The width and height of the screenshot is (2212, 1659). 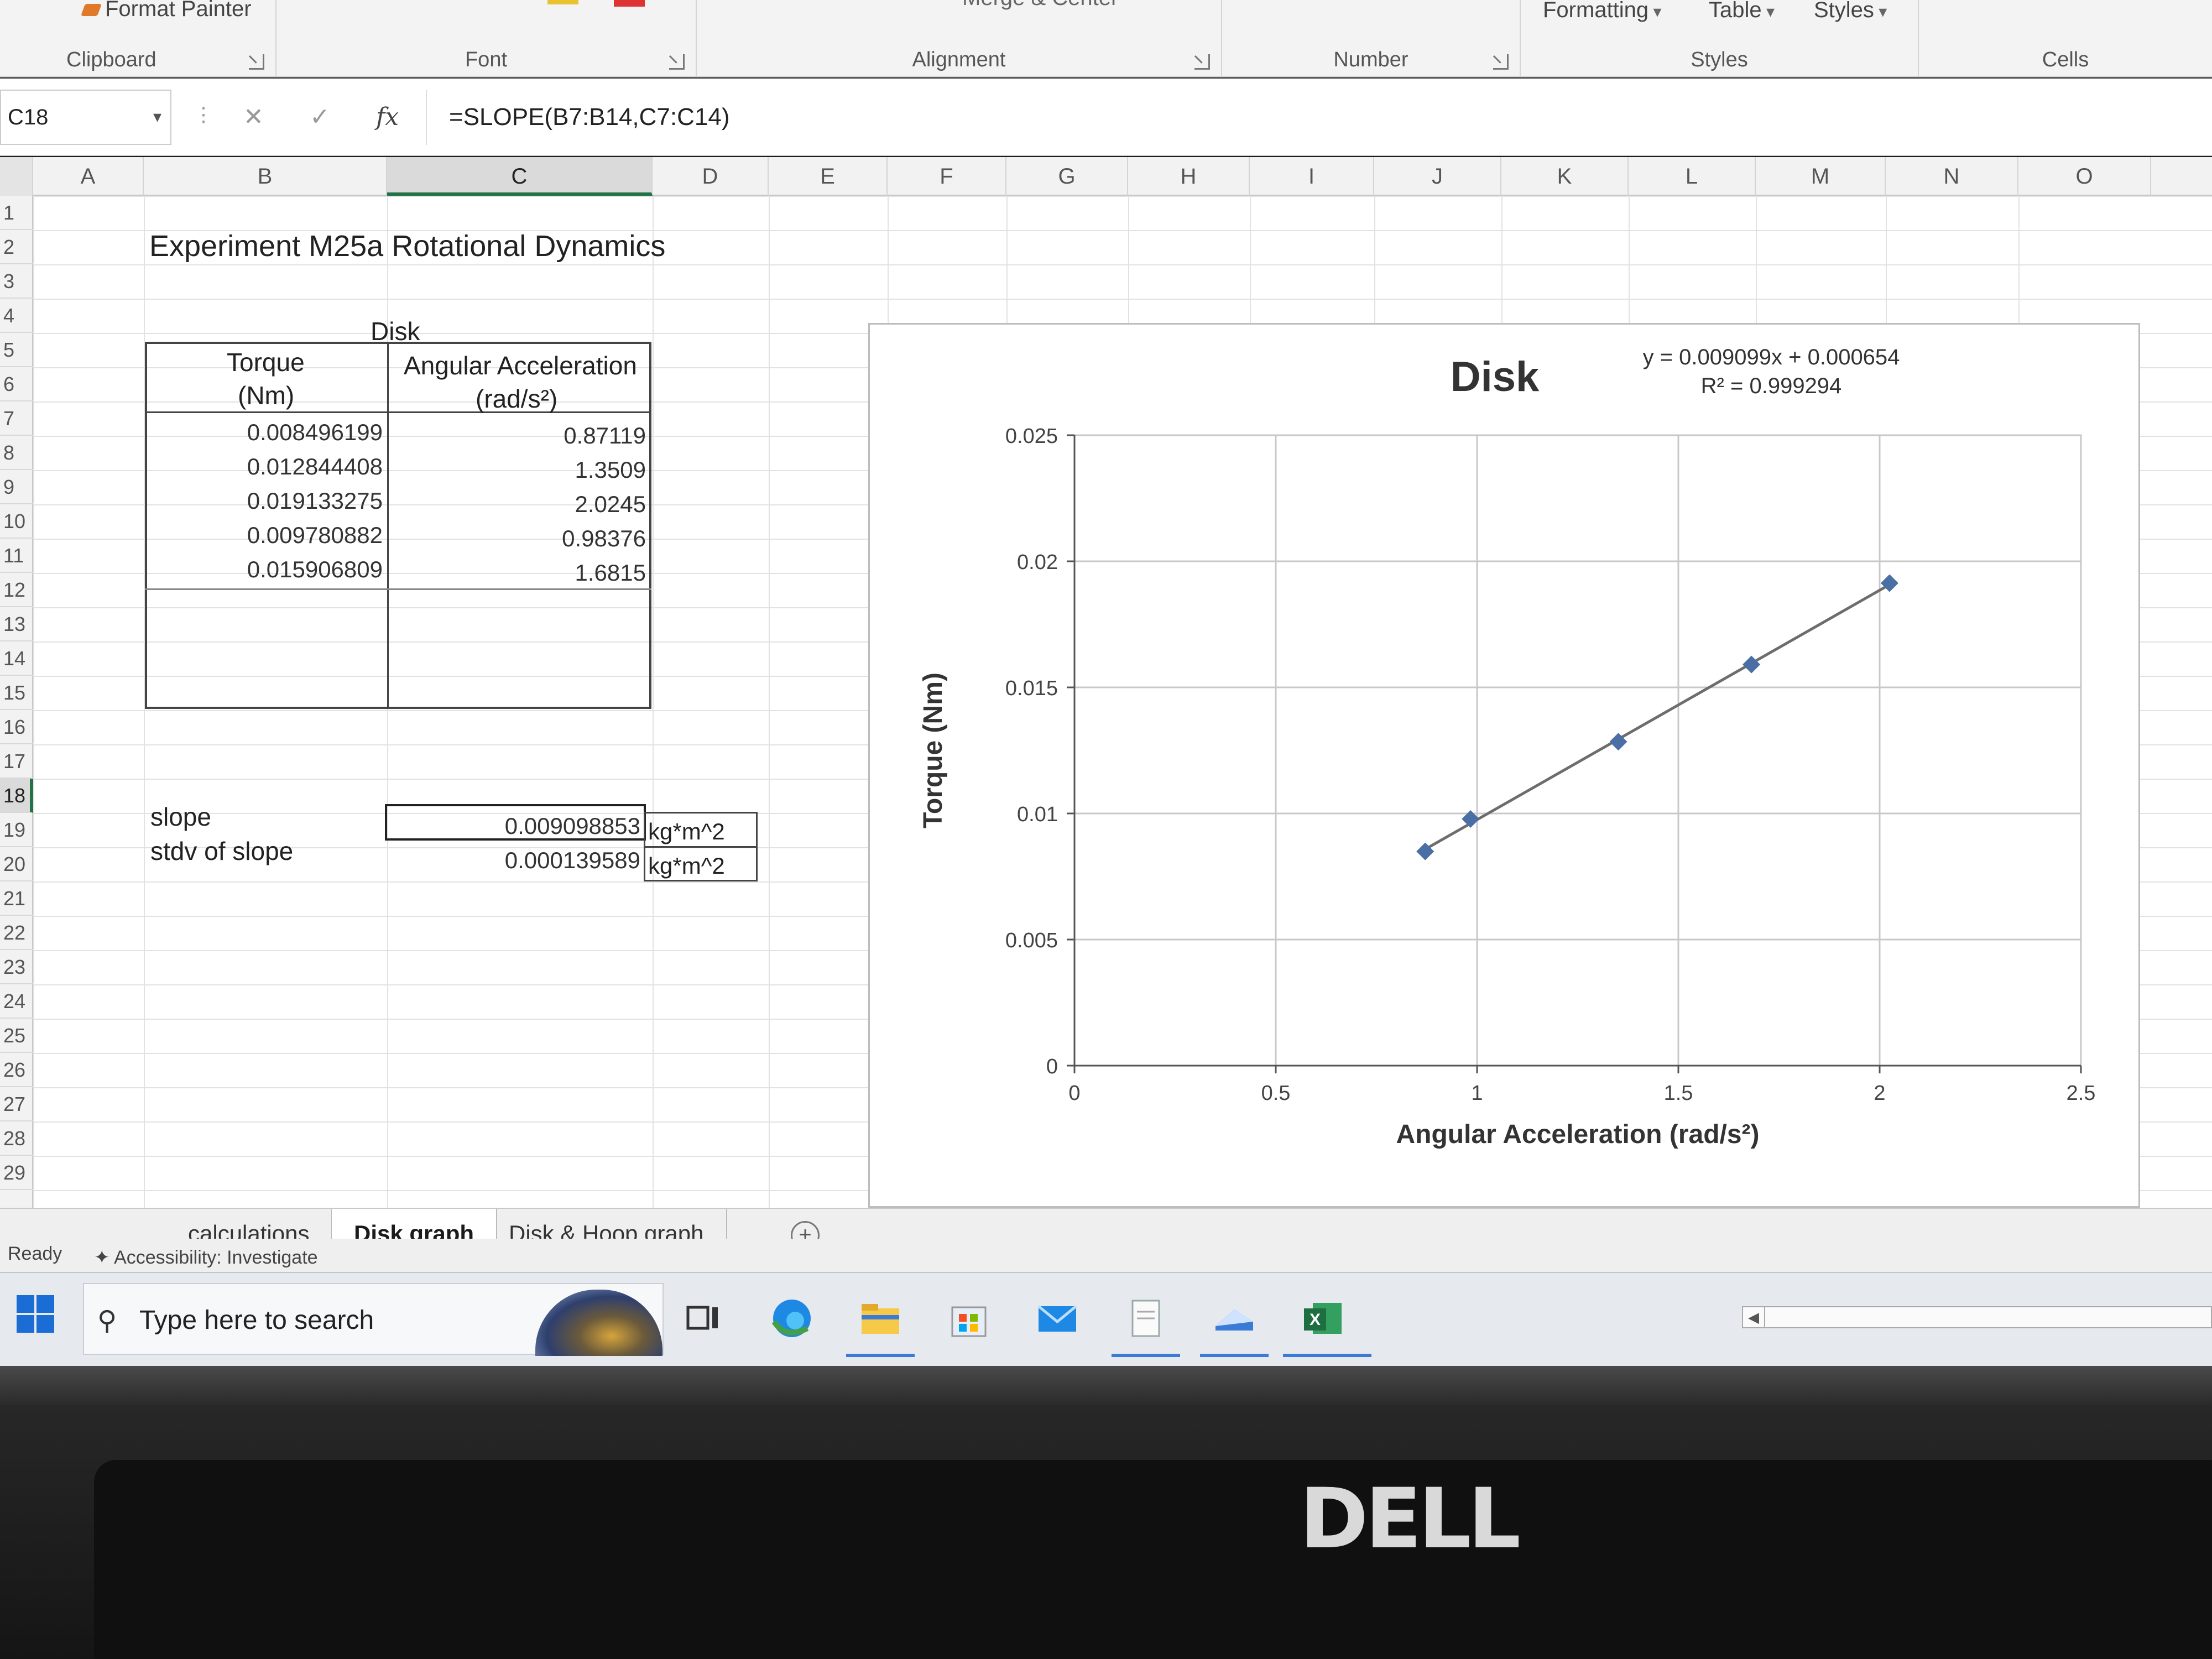 I want to click on row-header-2: 2, so click(x=17, y=247).